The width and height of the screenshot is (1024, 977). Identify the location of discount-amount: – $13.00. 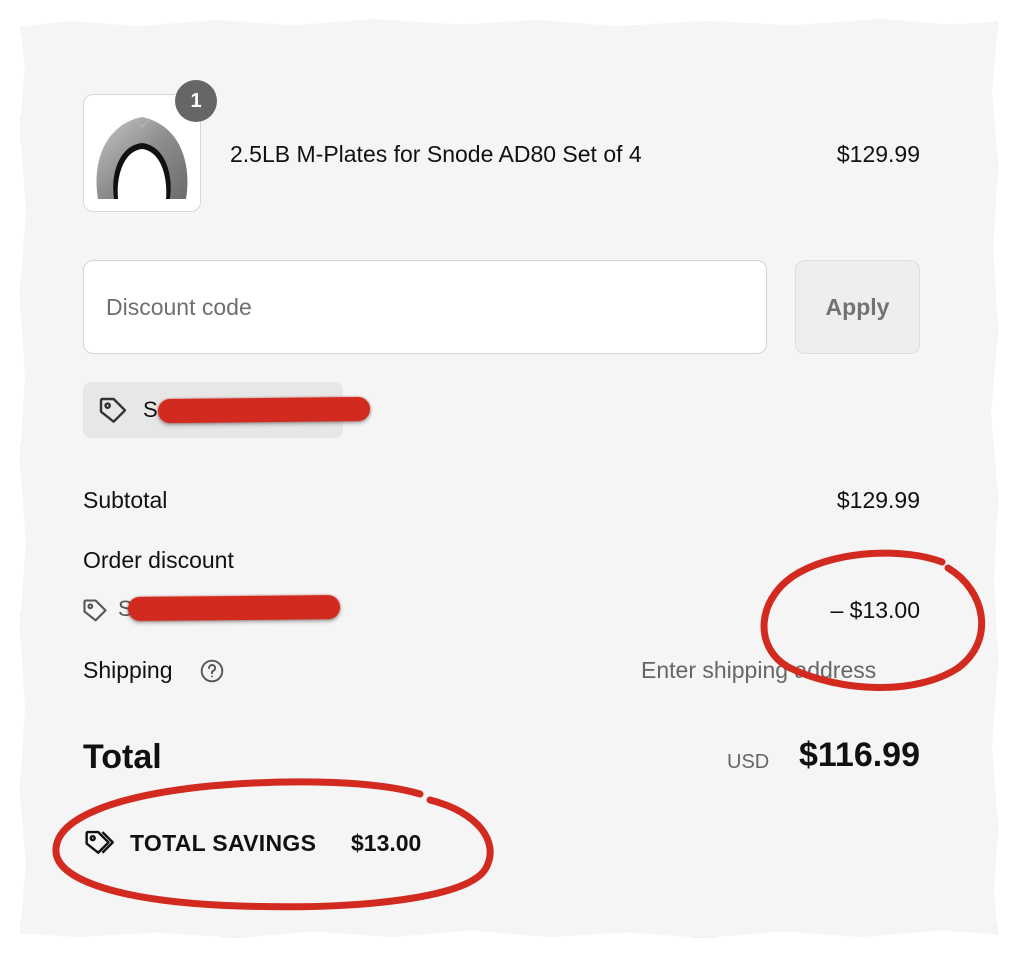
(875, 610).